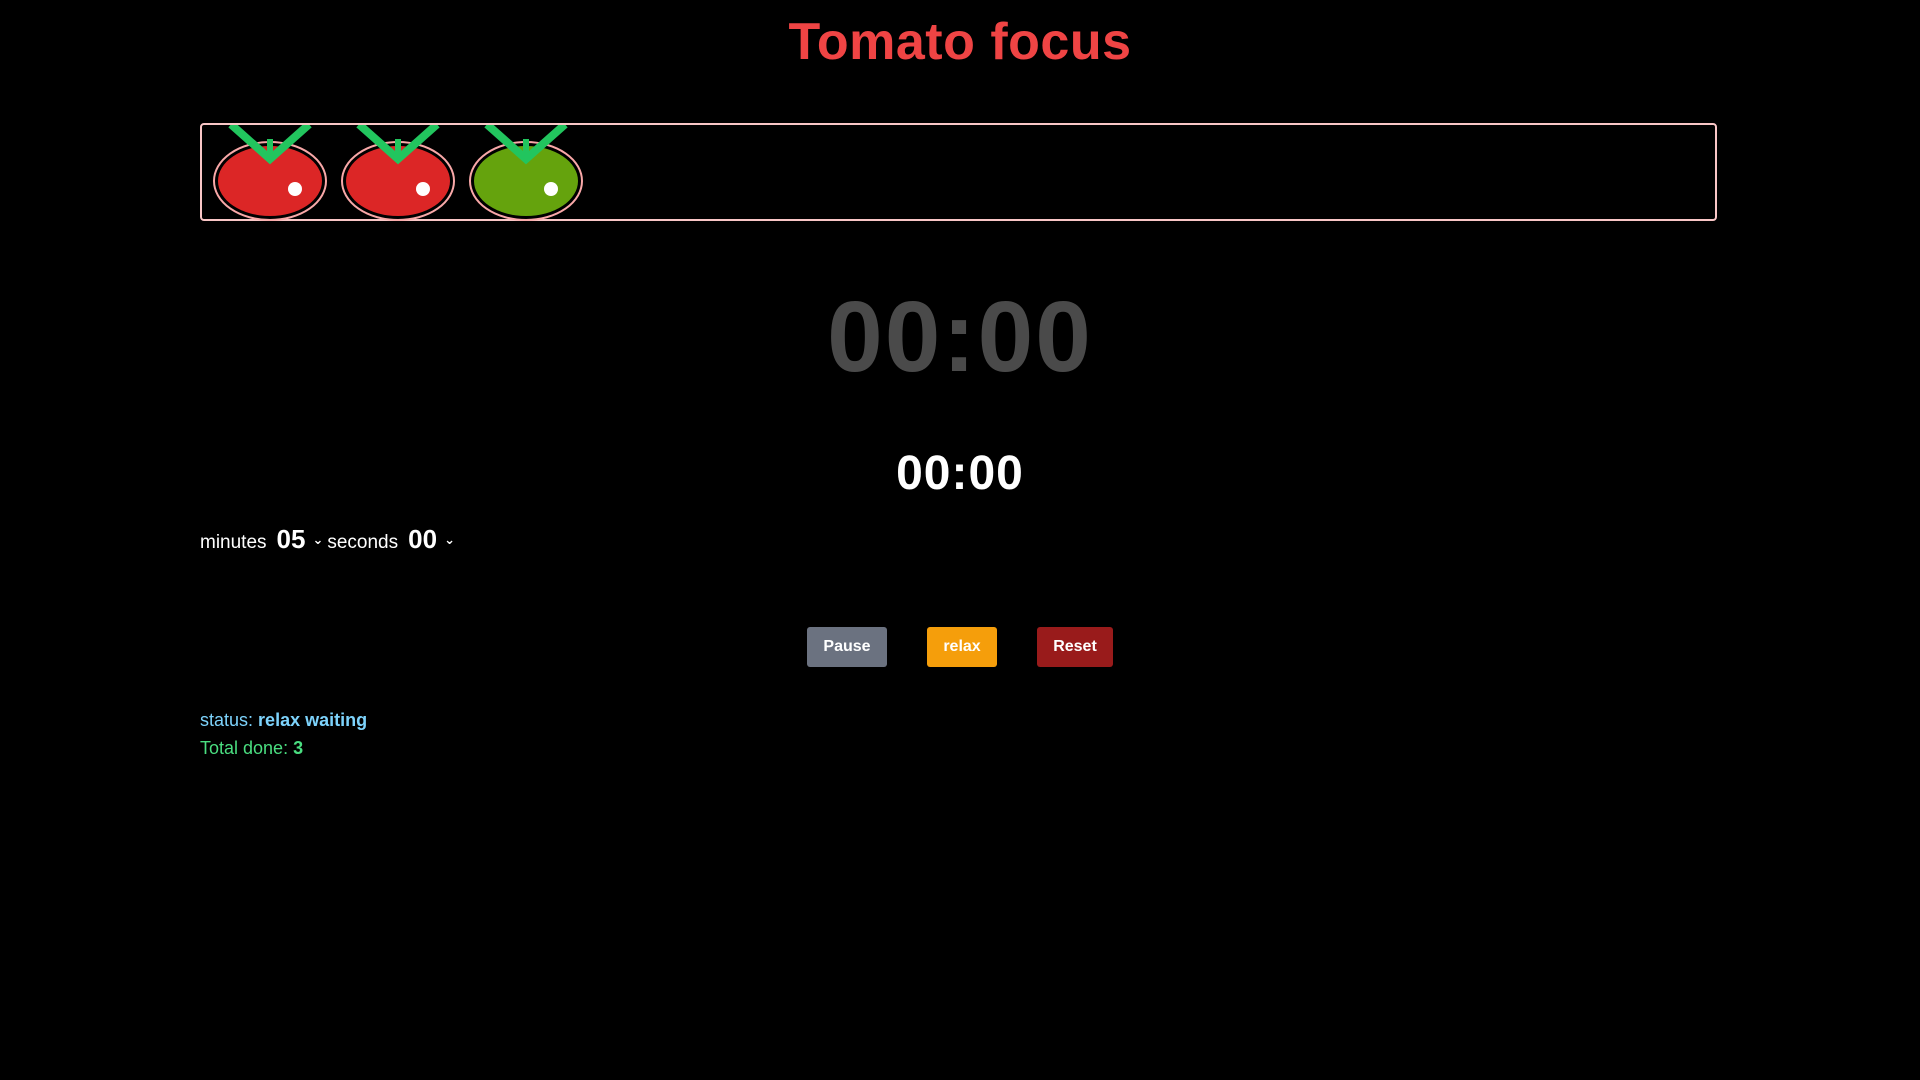 Image resolution: width=1920 pixels, height=1080 pixels. I want to click on seconds-label: seconds, so click(363, 542).